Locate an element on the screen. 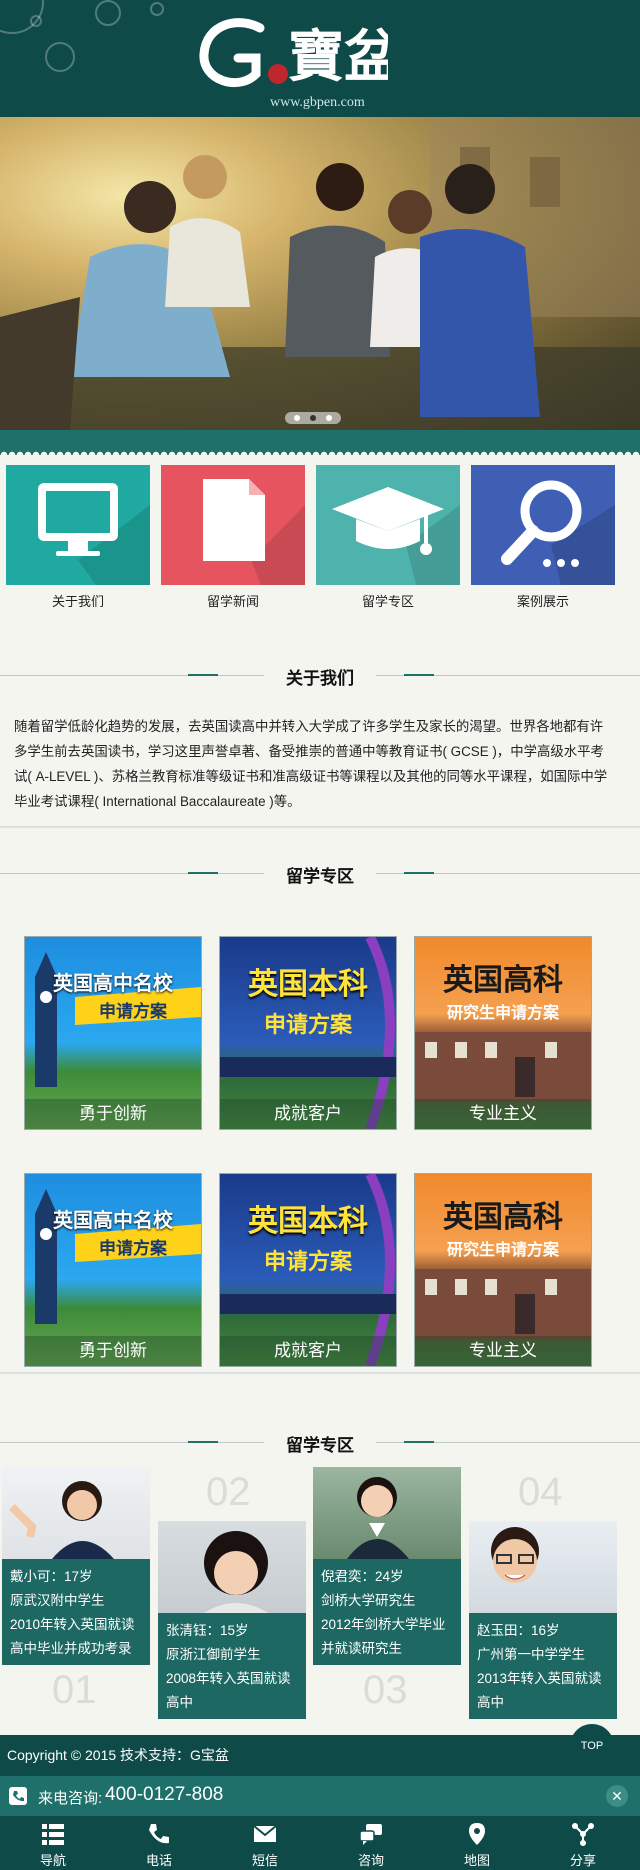  bottom-nav-sms: 短信 is located at coordinates (265, 1843).